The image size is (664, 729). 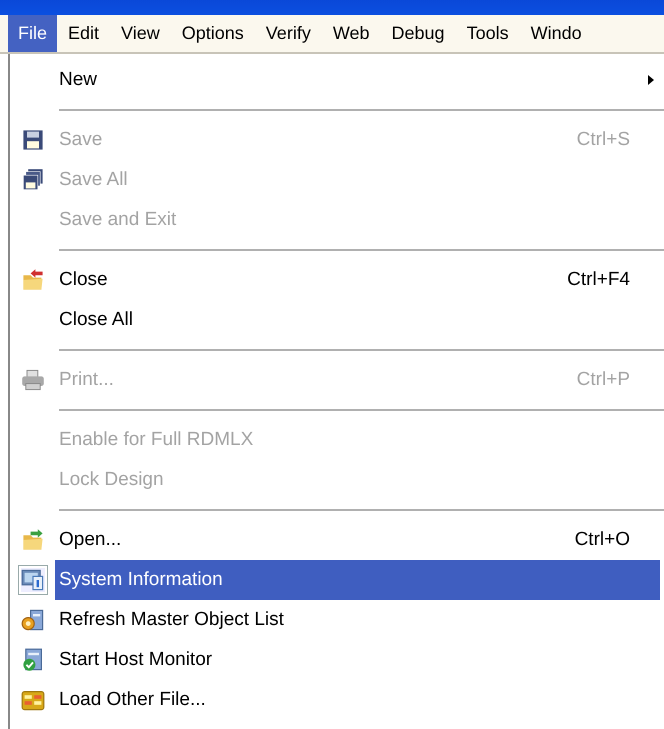 I want to click on gear-server-icon, so click(x=32, y=620).